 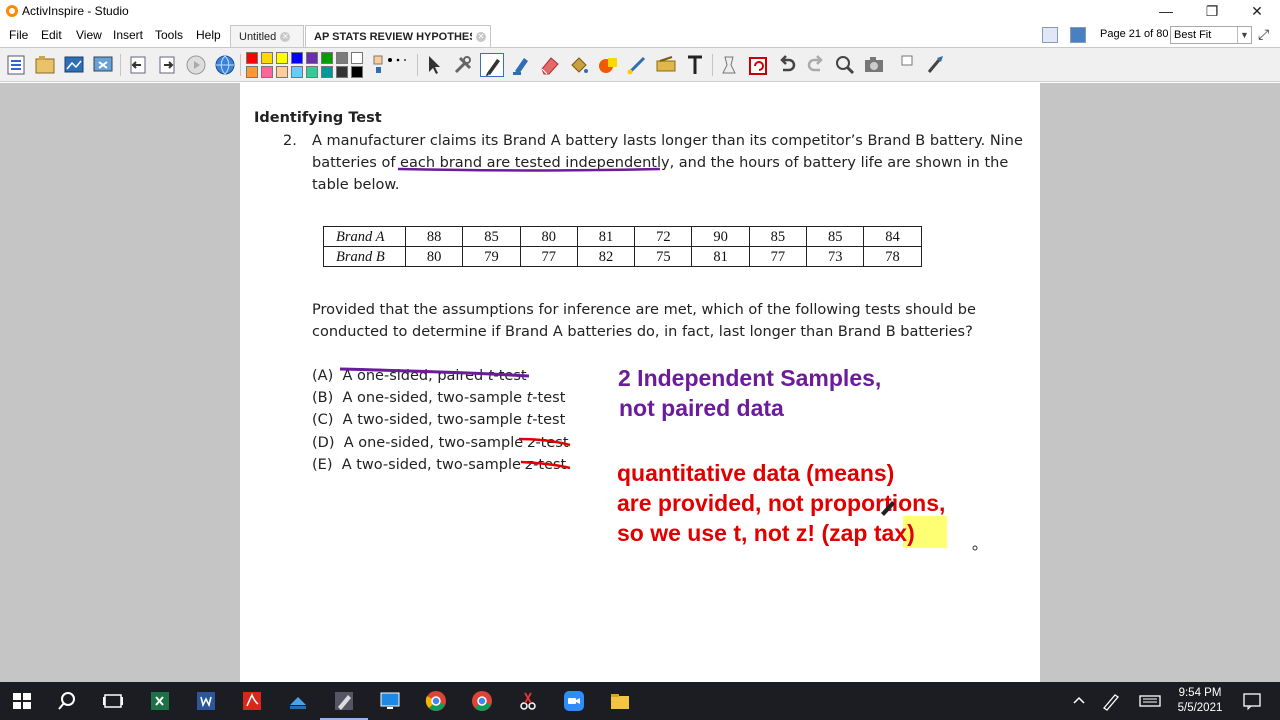 I want to click on menu-insert: Insert, so click(x=128, y=35).